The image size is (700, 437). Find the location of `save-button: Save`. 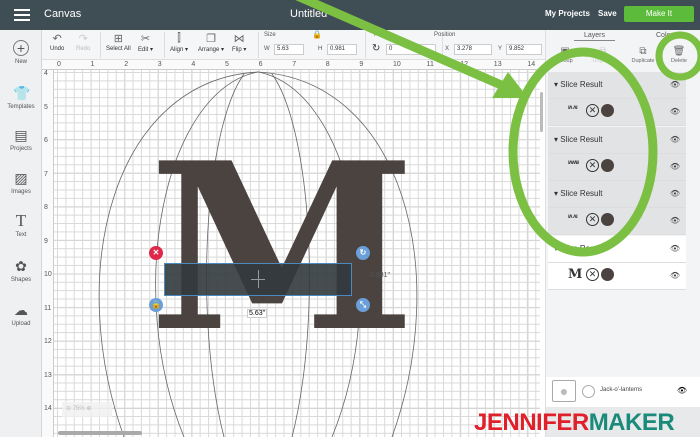

save-button: Save is located at coordinates (607, 13).